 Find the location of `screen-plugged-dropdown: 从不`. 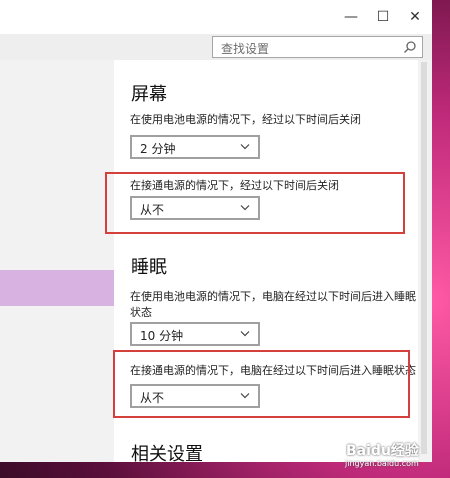

screen-plugged-dropdown: 从不 is located at coordinates (195, 208).